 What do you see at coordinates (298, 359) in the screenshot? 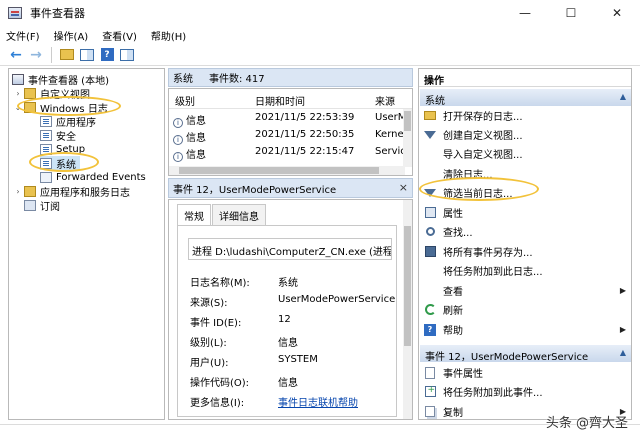
I see `prop-value-user: SYSTEM` at bounding box center [298, 359].